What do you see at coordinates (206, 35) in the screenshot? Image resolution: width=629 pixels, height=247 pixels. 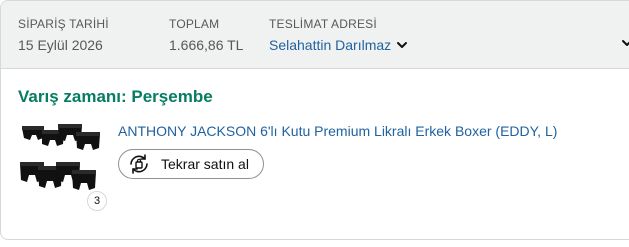 I see `order-total-column: TOPLAM 1.666,86 TL` at bounding box center [206, 35].